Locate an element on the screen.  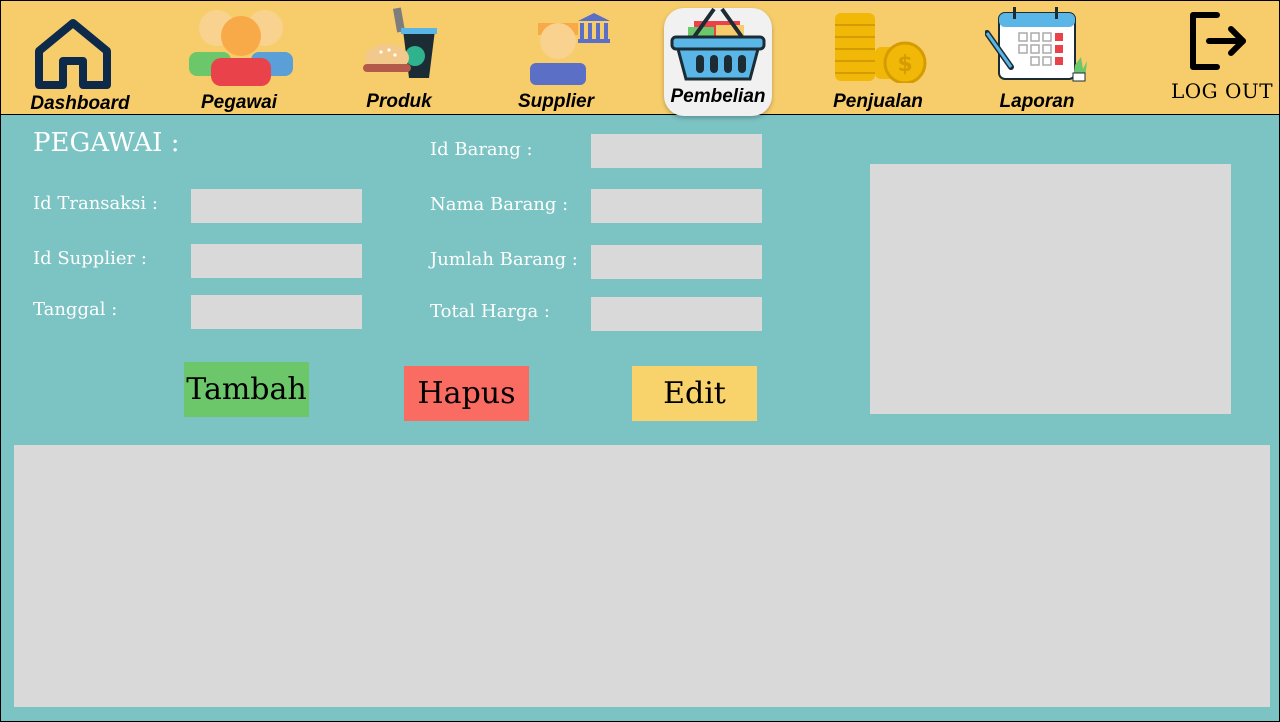
nav-penjualan-label: Penjualan is located at coordinates (878, 101).